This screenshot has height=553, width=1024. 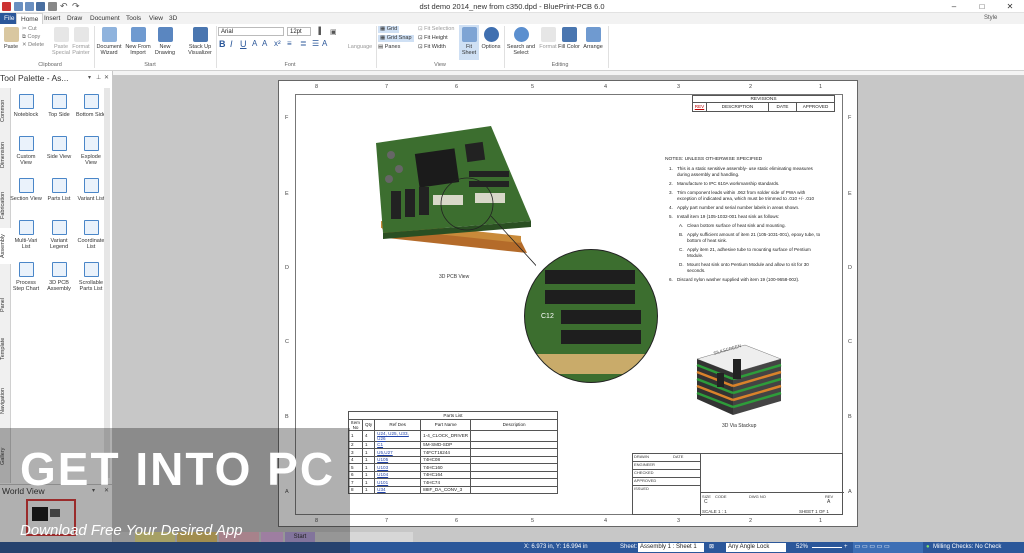 What do you see at coordinates (453, 444) in the screenshot?
I see `table-row: 2 1 C1 5M-SMD-SDP` at bounding box center [453, 444].